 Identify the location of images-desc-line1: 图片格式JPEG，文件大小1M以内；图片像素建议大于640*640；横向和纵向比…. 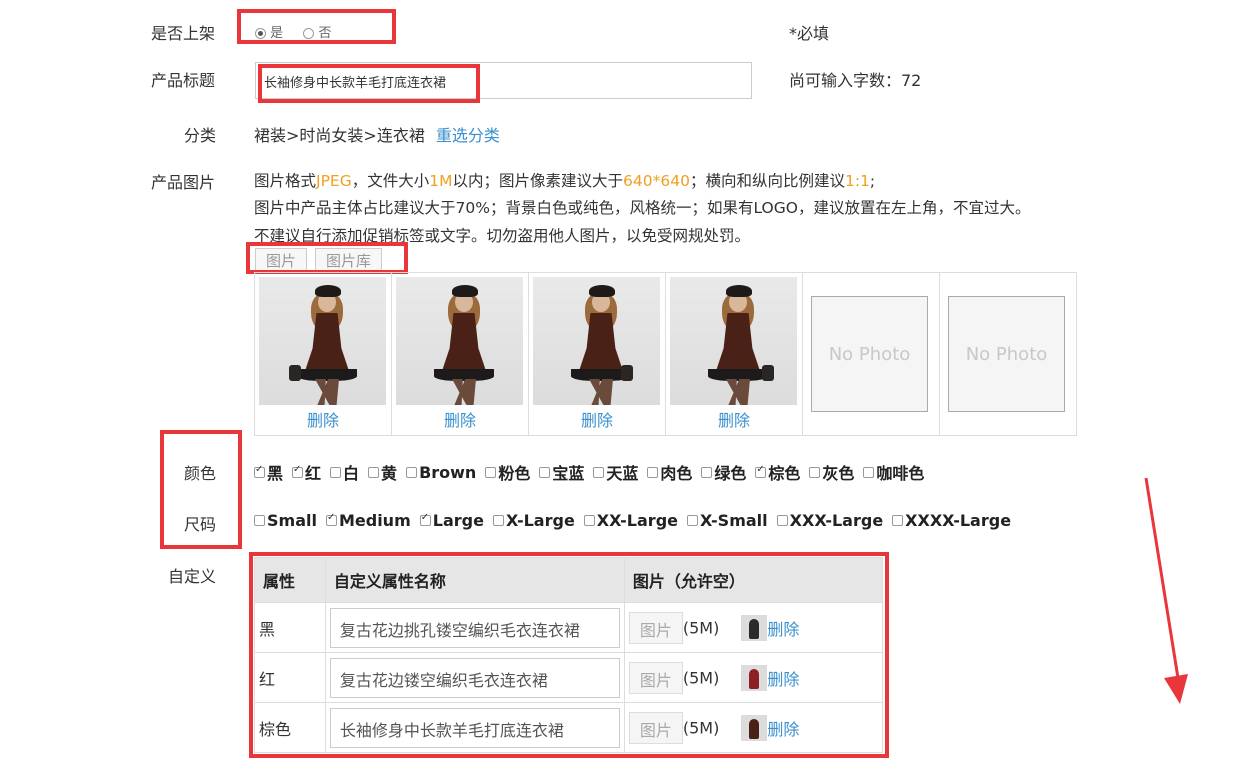
(564, 180).